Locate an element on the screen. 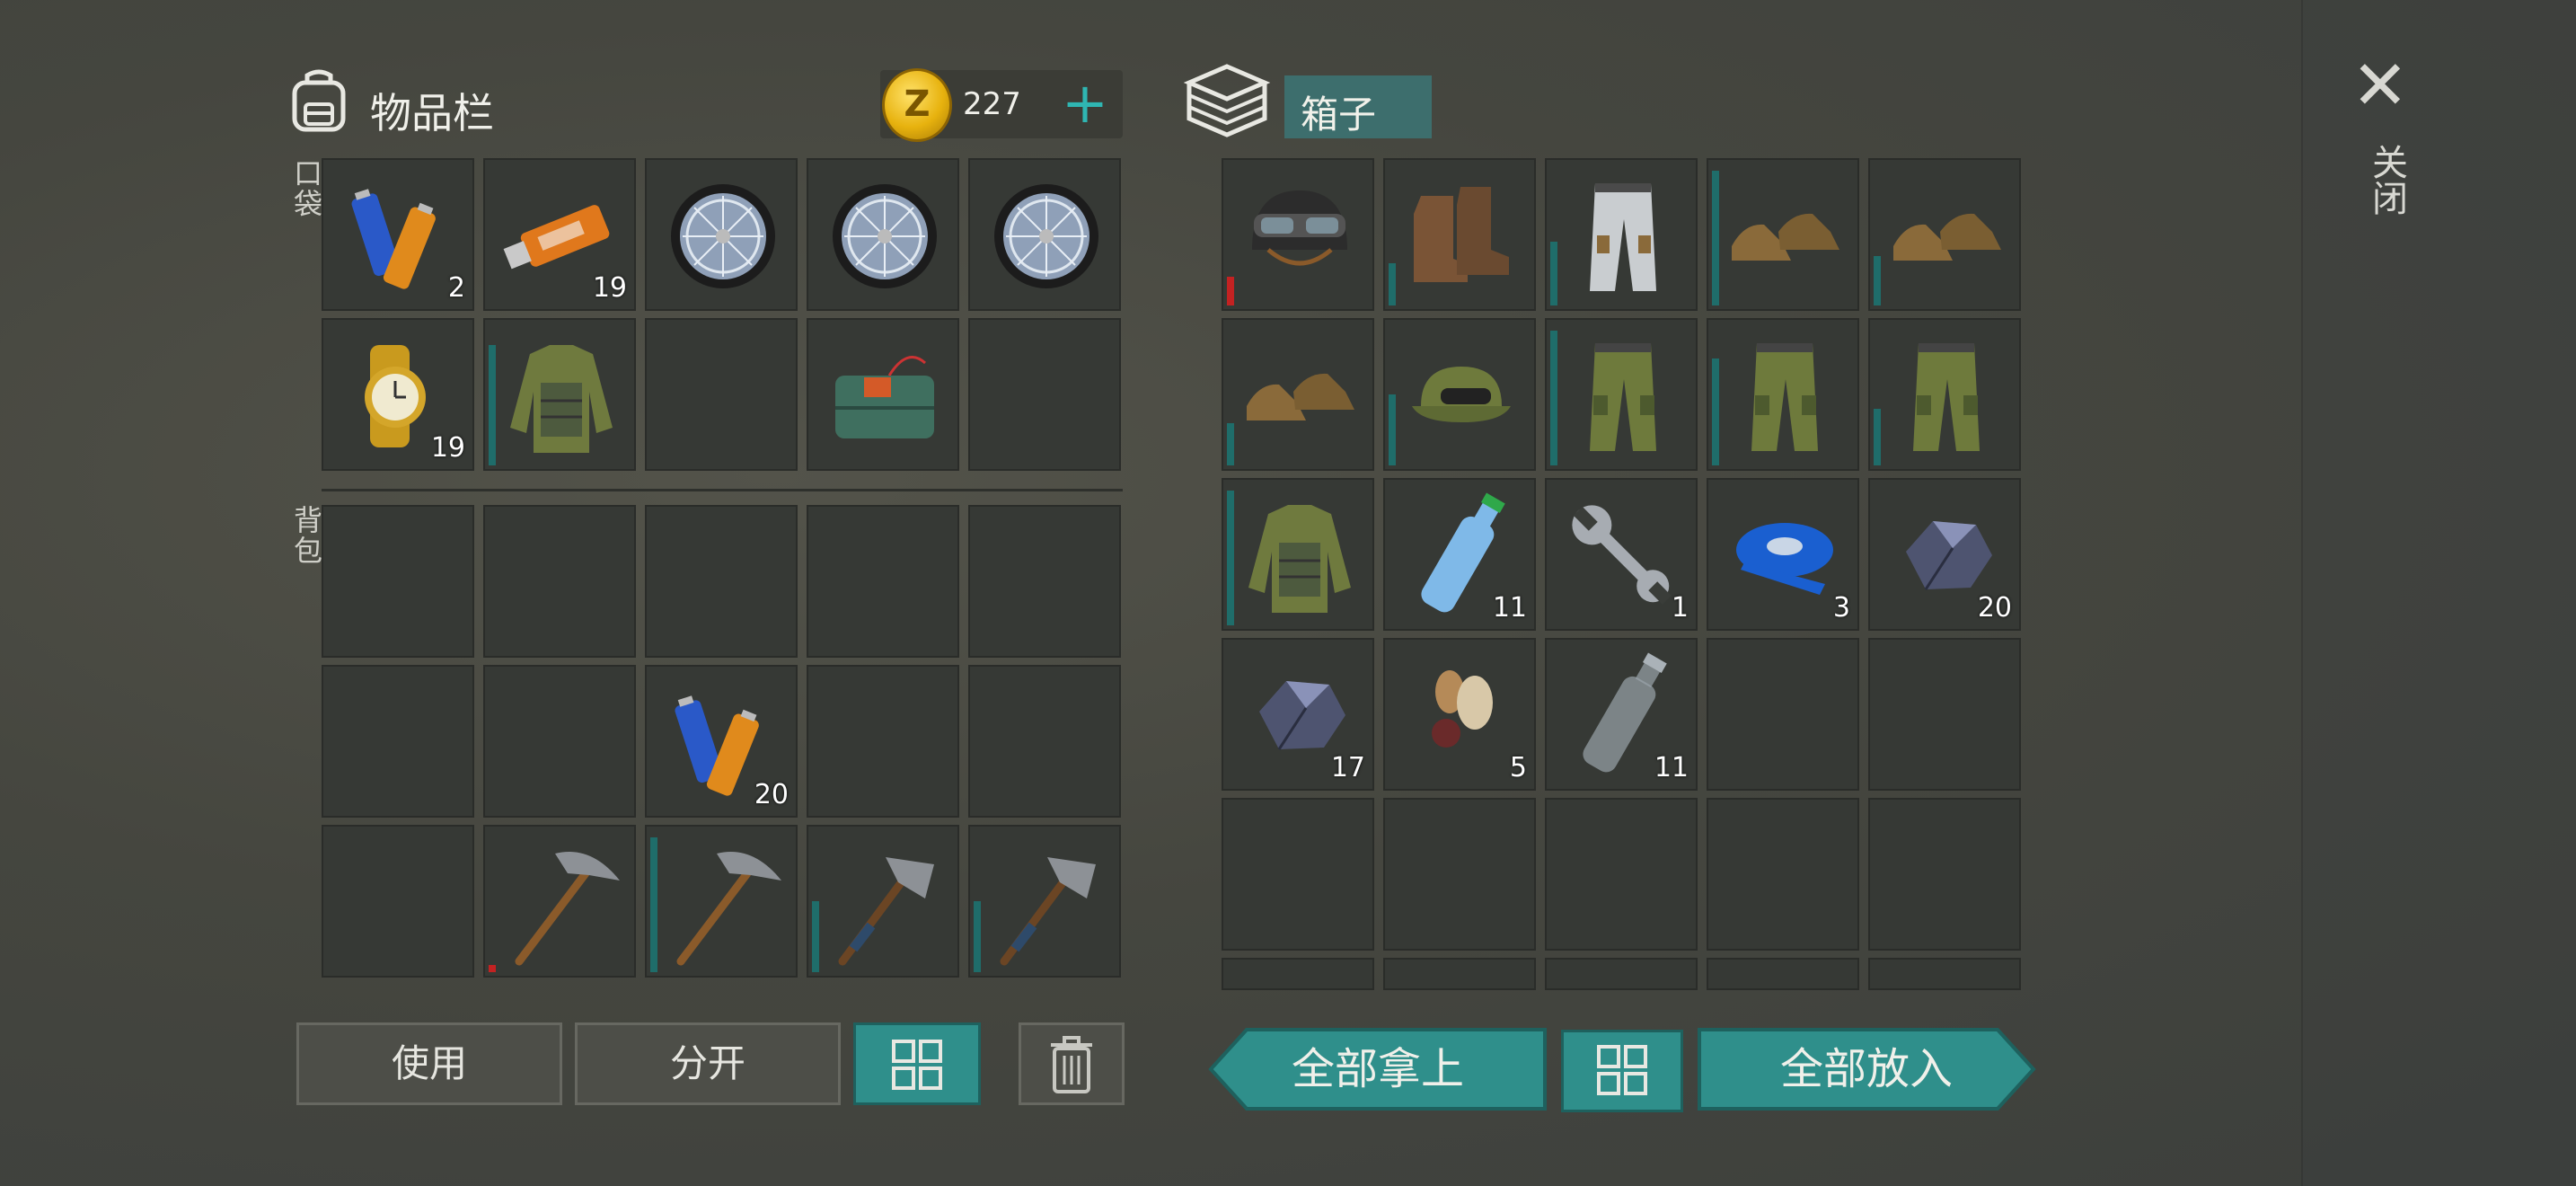 The width and height of the screenshot is (2576, 1186). c4-charge-icon is located at coordinates (884, 397).